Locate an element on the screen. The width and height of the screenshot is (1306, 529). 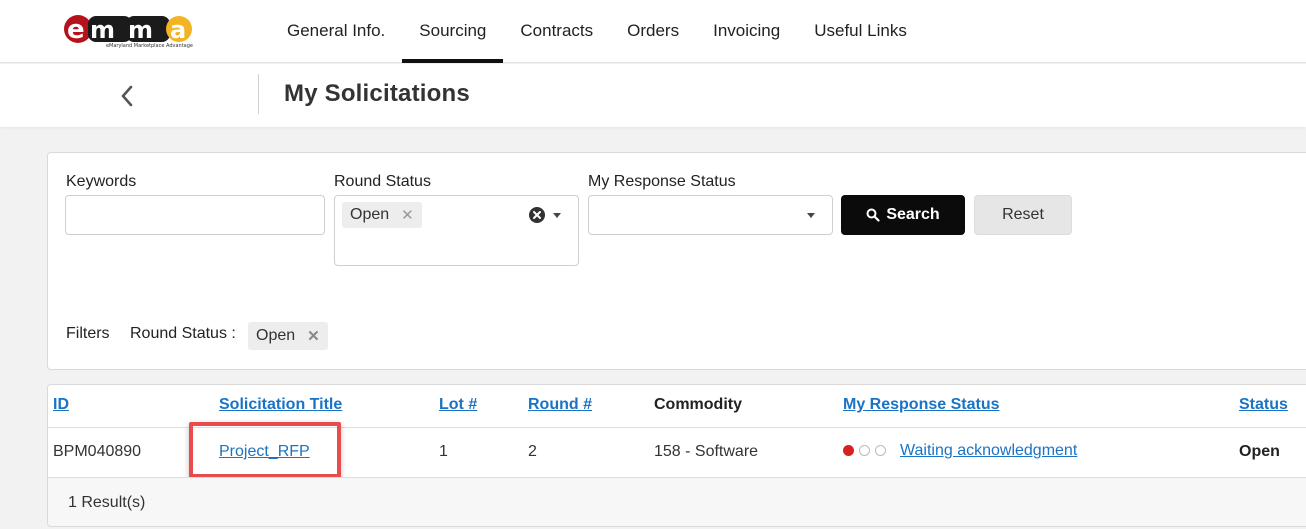
logo-tagline: eMaryland Marketplace Advantage is located at coordinates (149, 46).